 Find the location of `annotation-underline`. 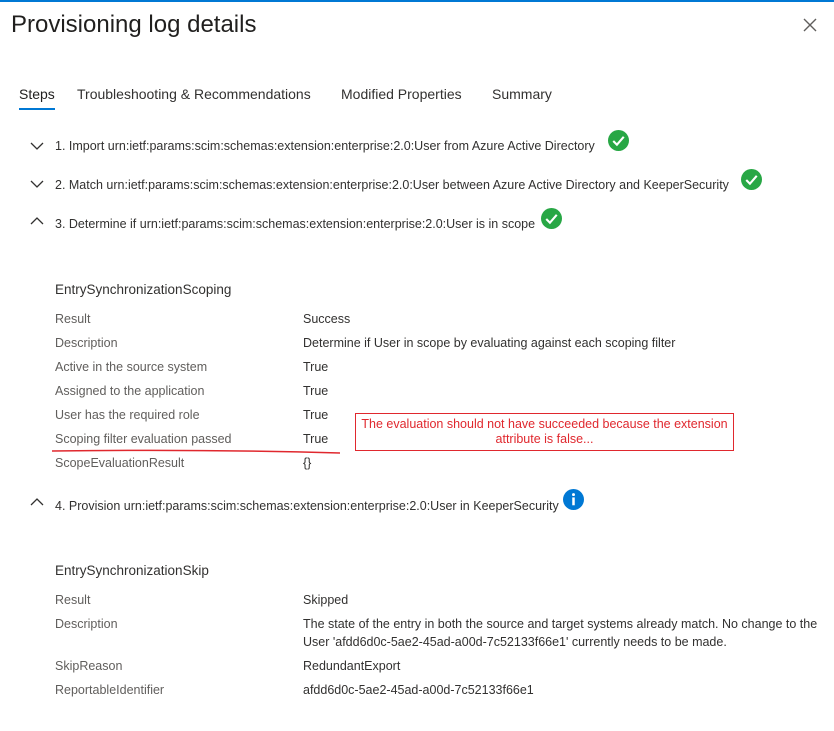

annotation-underline is located at coordinates (196, 451).